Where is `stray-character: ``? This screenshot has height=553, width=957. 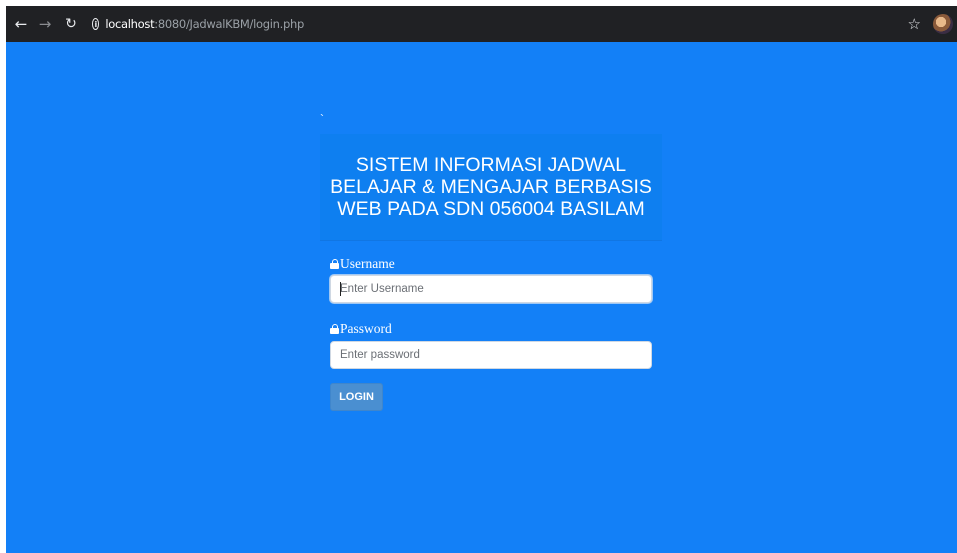 stray-character: ` is located at coordinates (322, 119).